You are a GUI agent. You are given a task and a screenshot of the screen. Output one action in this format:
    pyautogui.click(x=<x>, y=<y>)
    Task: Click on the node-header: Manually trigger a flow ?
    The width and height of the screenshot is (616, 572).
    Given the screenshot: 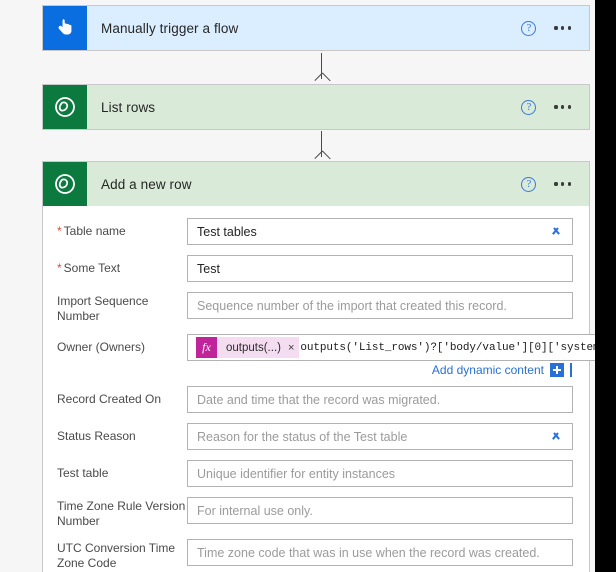 What is the action you would take?
    pyautogui.click(x=316, y=28)
    